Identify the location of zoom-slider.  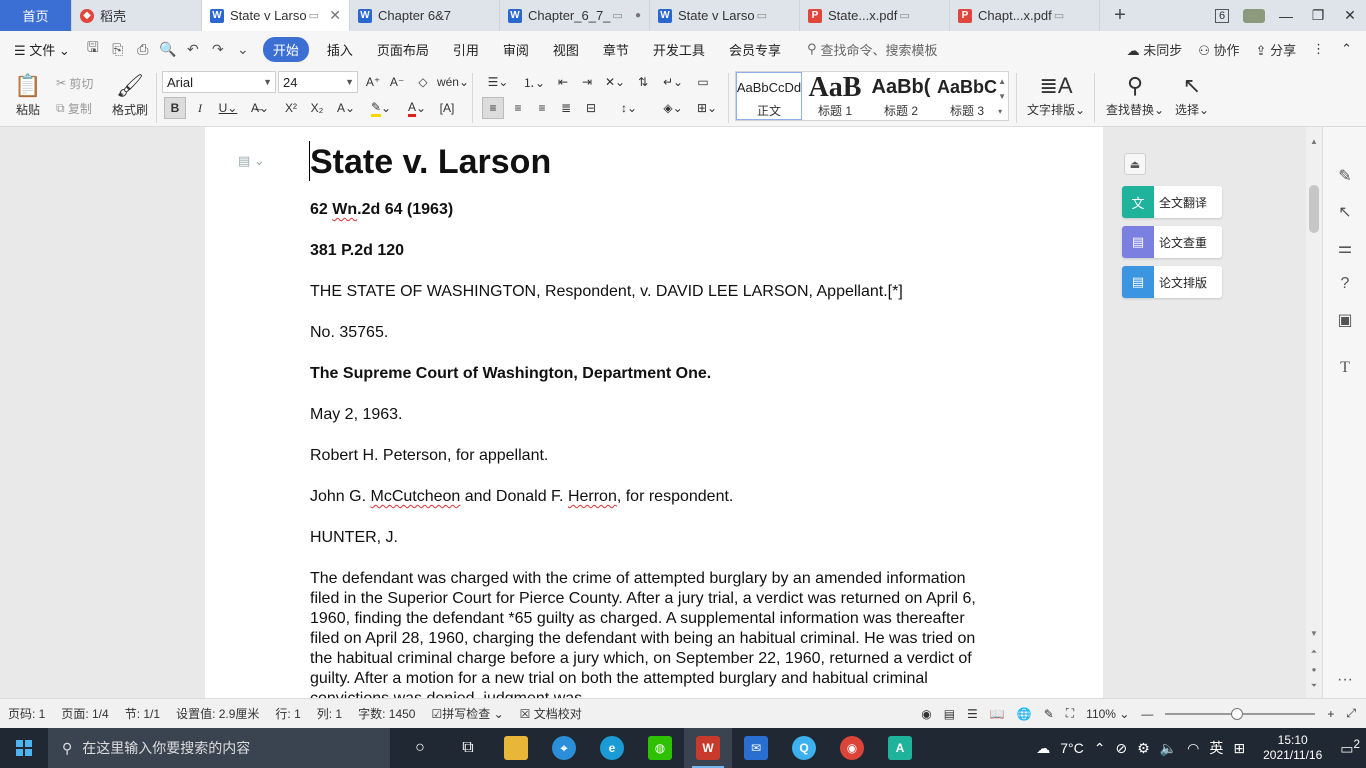
(1240, 713).